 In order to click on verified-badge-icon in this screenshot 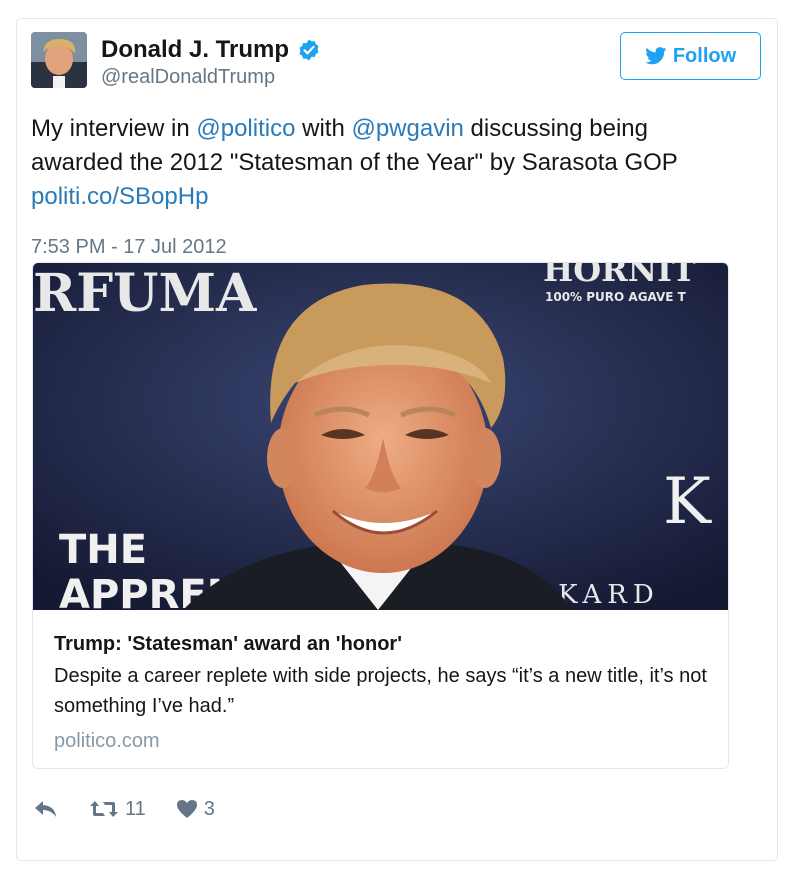, I will do `click(309, 50)`.